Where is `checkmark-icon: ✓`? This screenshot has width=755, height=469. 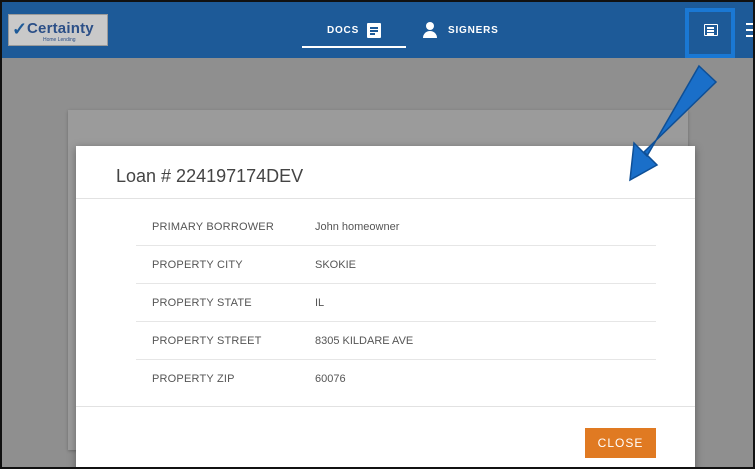 checkmark-icon: ✓ is located at coordinates (20, 29).